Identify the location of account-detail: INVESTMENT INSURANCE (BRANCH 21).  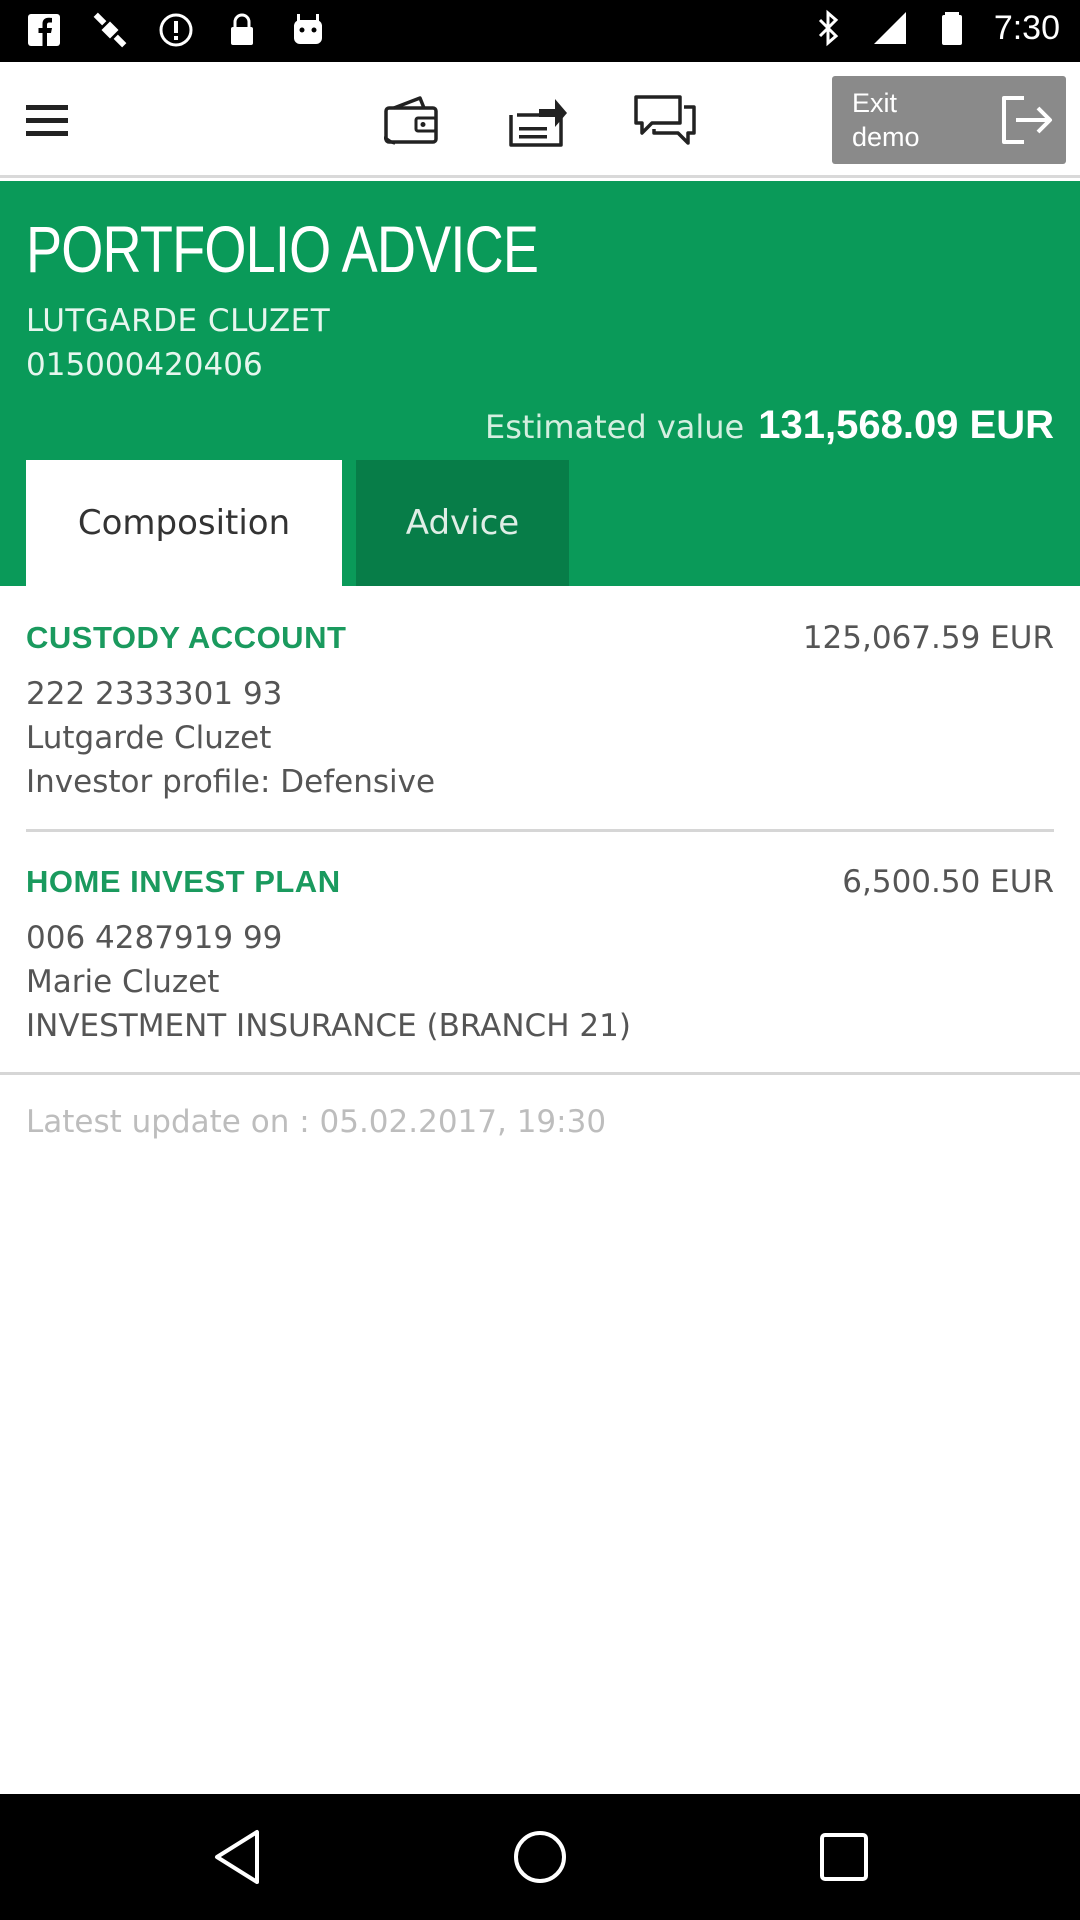
(328, 1026).